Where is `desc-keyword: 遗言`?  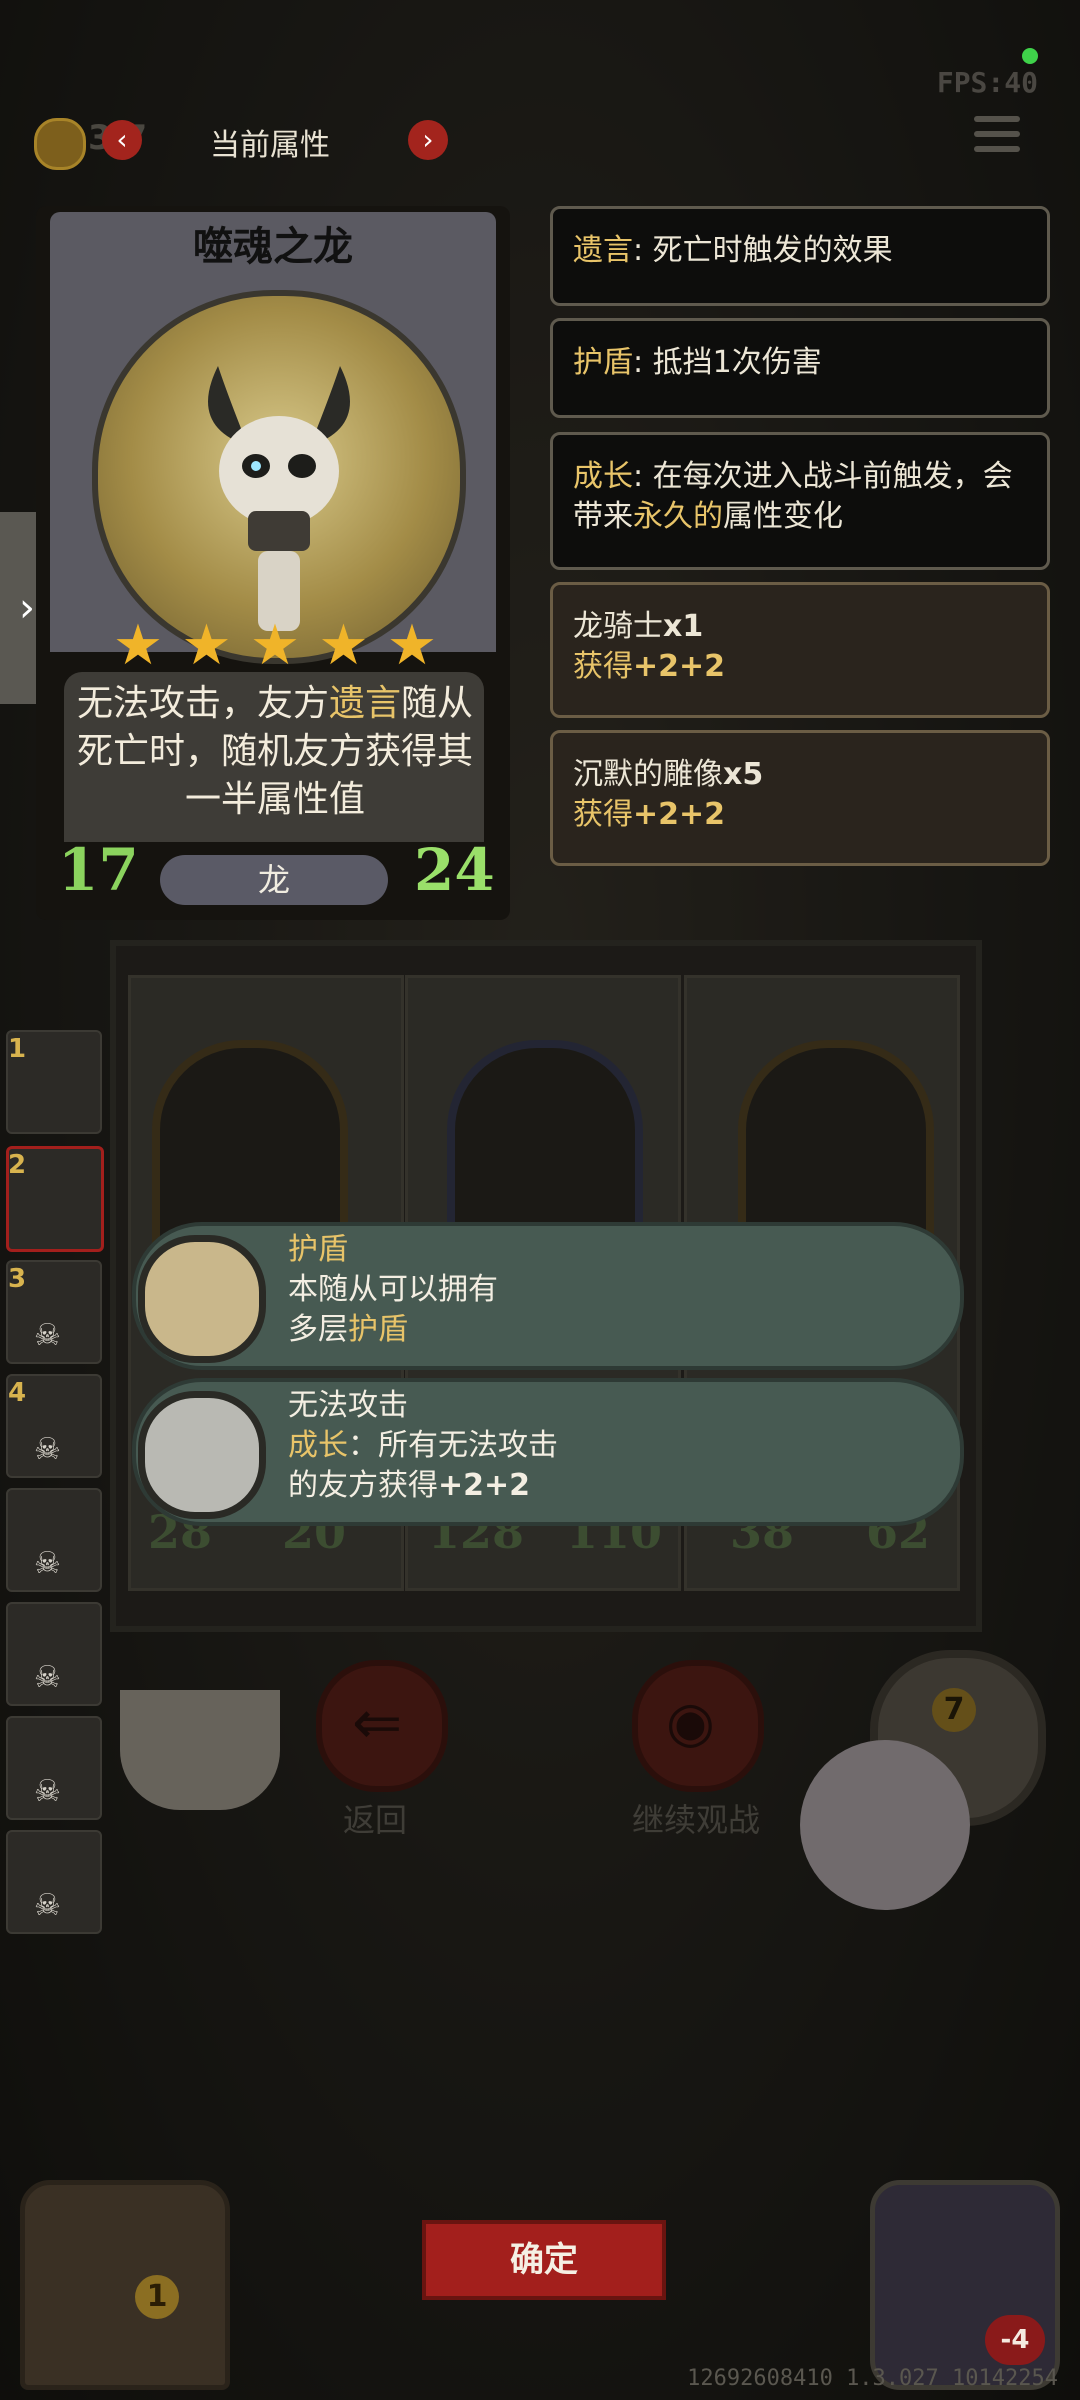 desc-keyword: 遗言 is located at coordinates (364, 703).